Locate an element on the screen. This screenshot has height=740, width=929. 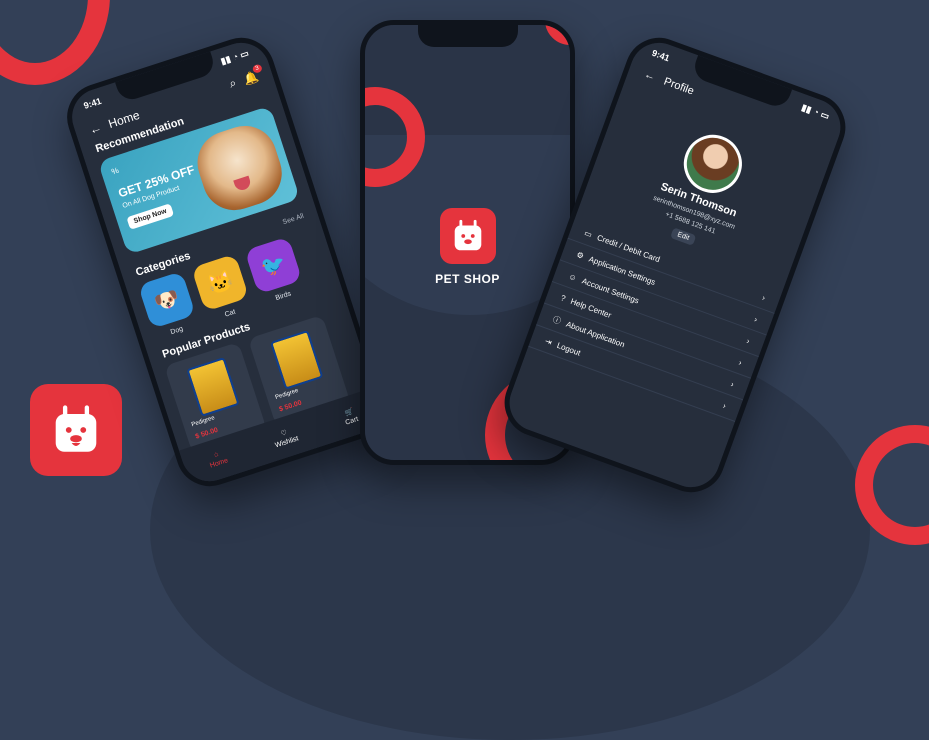
help-icon: ? is located at coordinates (563, 297).